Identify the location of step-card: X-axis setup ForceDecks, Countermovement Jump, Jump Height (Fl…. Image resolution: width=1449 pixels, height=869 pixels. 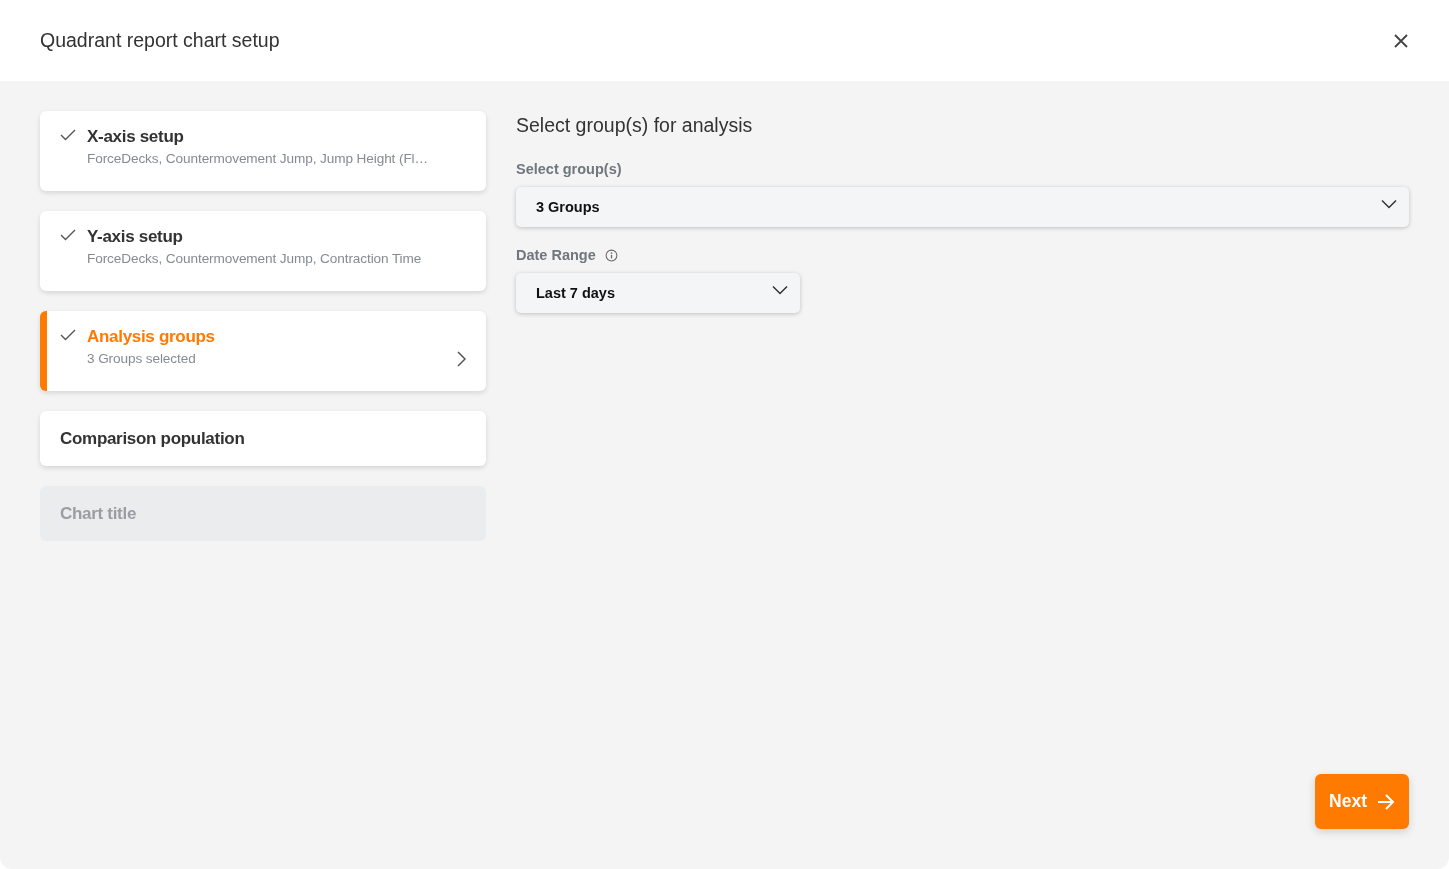
(263, 151).